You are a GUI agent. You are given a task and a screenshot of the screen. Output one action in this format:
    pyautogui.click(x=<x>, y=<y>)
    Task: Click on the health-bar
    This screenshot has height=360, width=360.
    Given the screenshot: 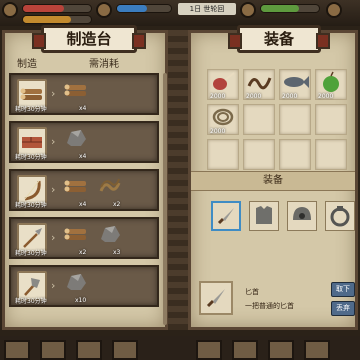 What is the action you would take?
    pyautogui.click(x=57, y=8)
    